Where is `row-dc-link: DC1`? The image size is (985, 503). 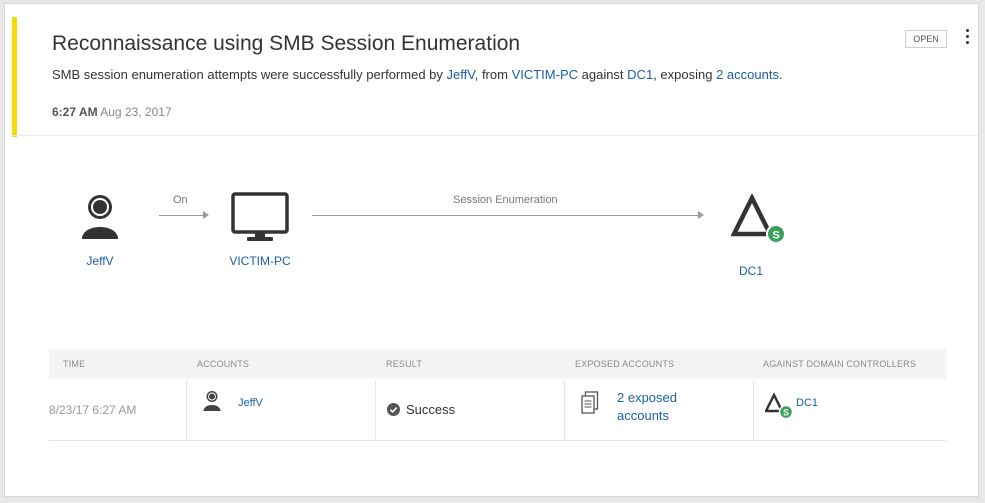
row-dc-link: DC1 is located at coordinates (807, 403).